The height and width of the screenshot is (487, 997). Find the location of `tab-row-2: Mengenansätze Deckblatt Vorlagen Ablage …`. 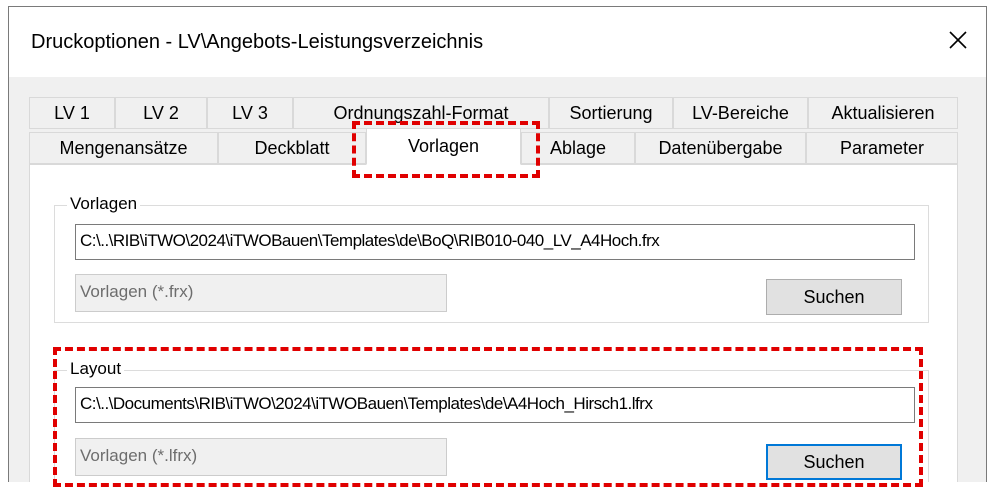

tab-row-2: Mengenansätze Deckblatt Vorlagen Ablage … is located at coordinates (493, 146).